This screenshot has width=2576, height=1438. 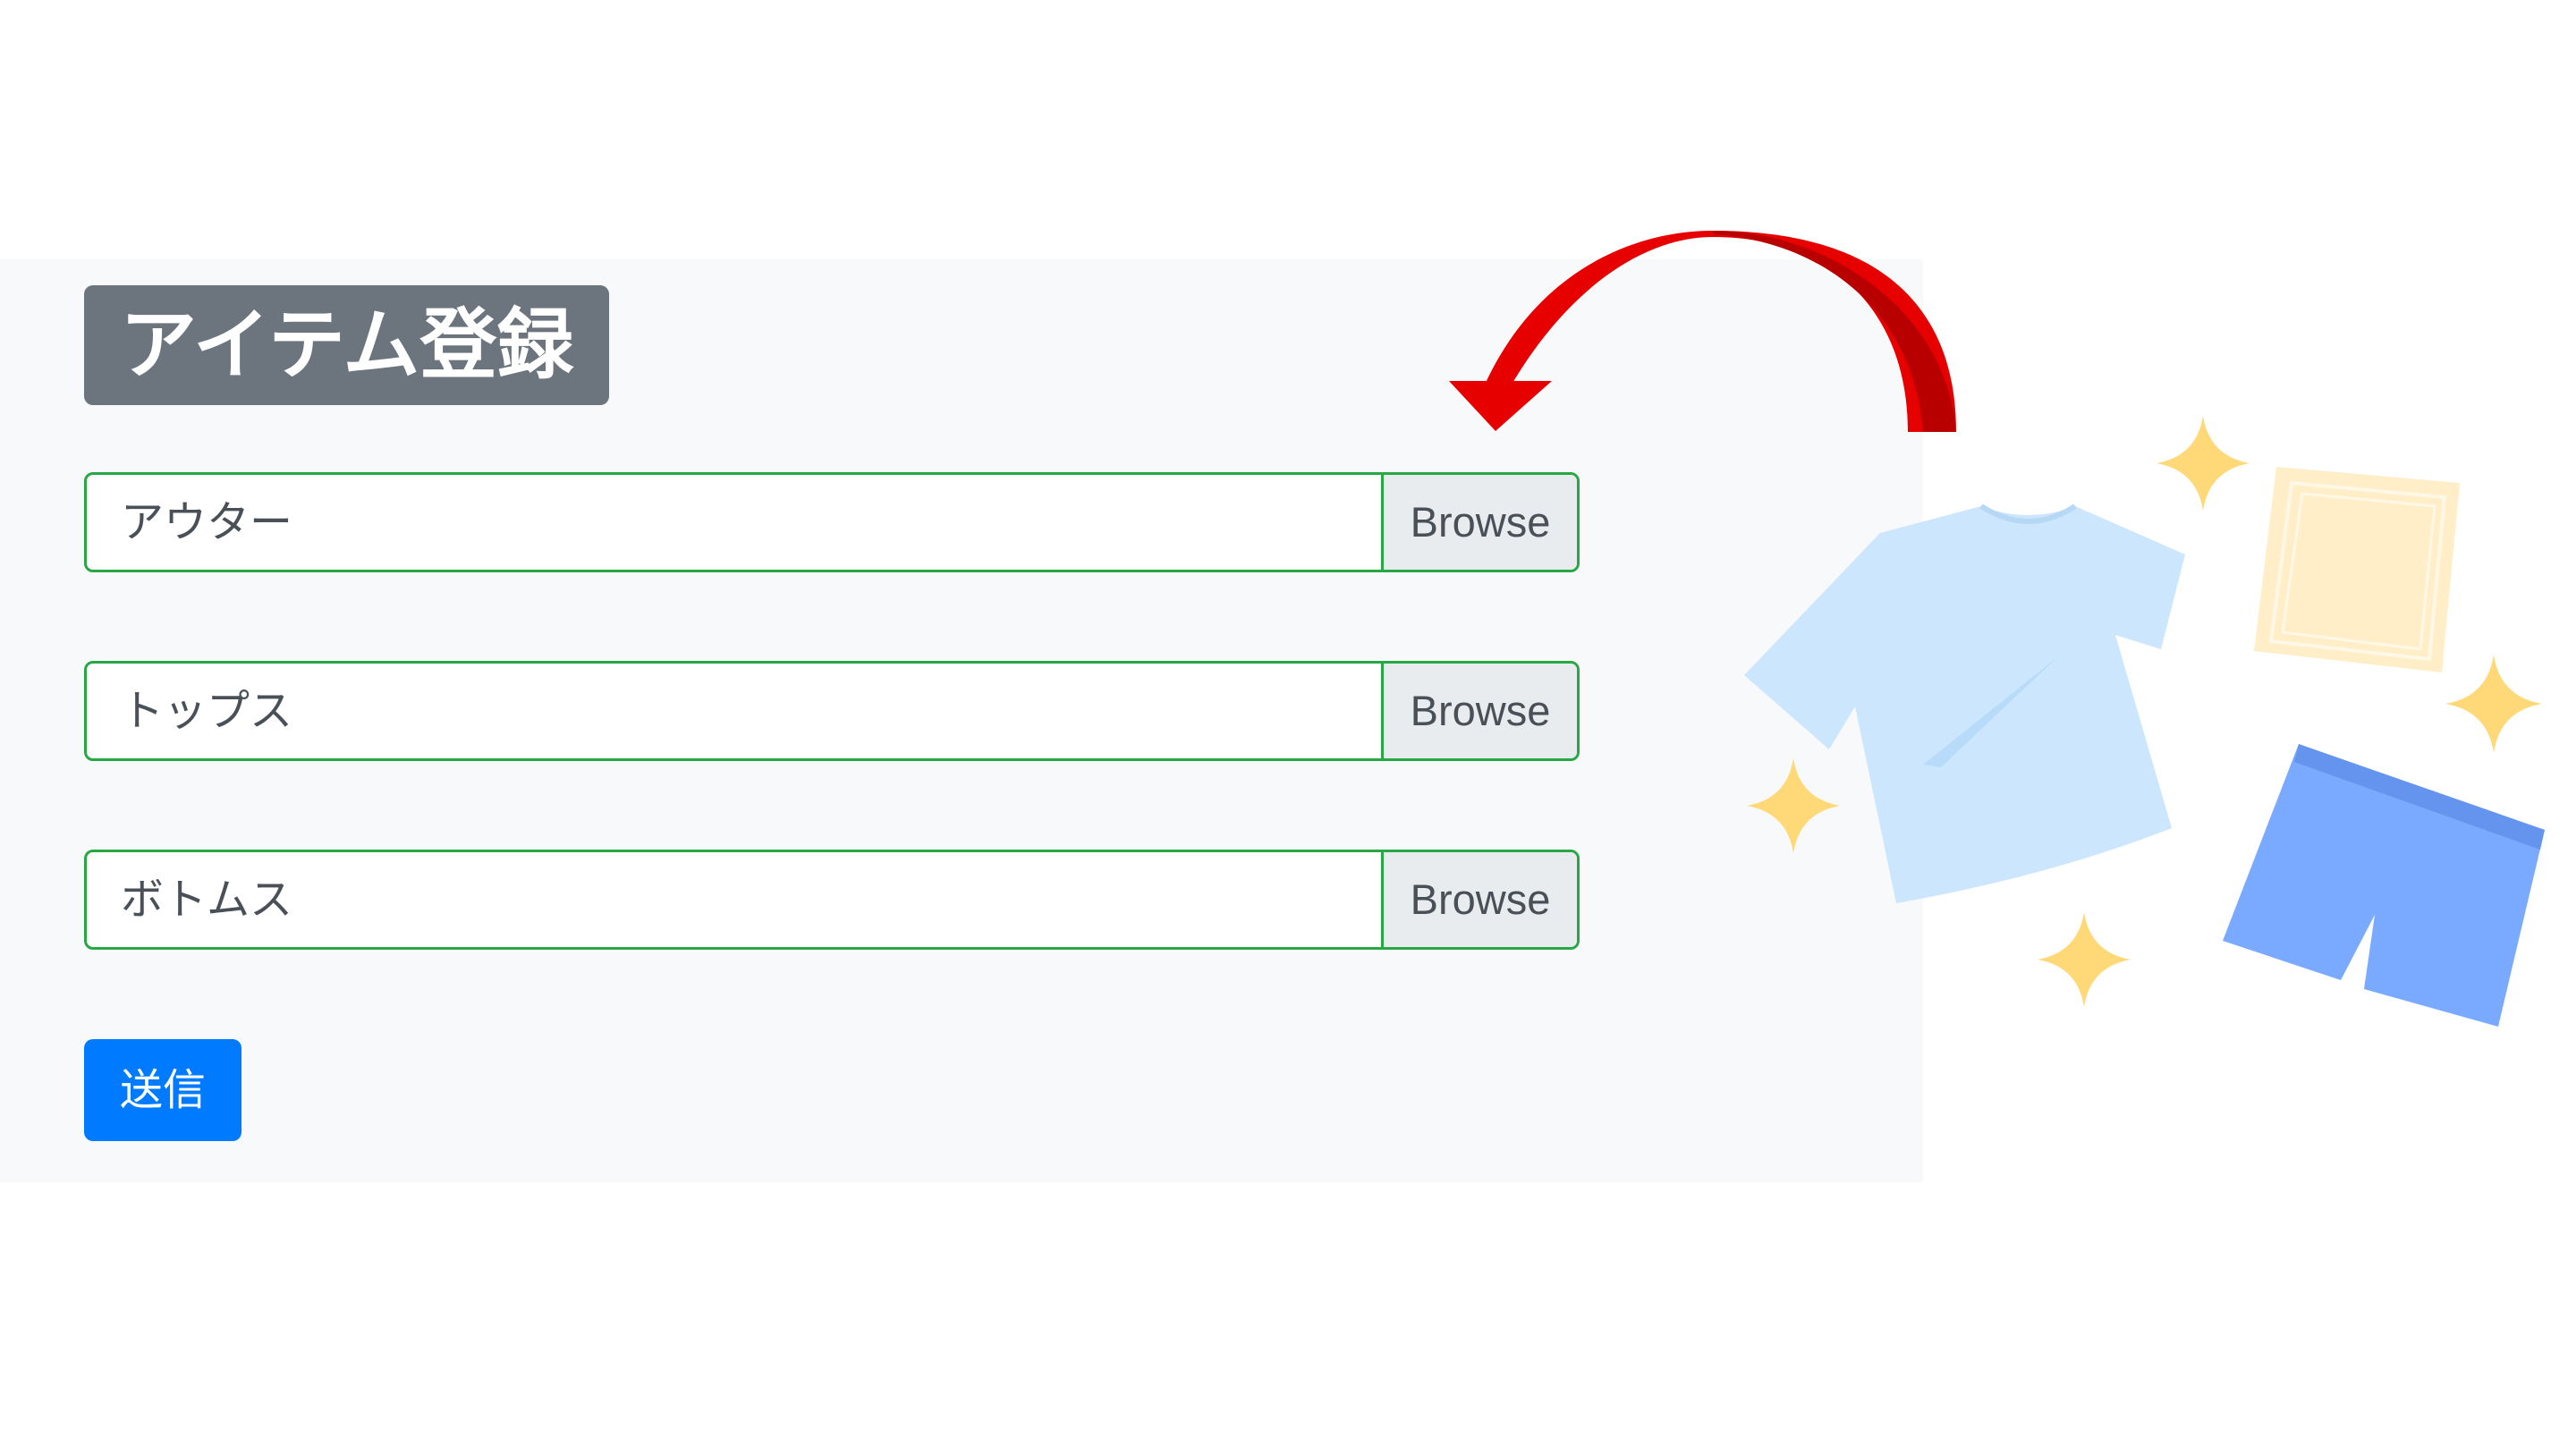 What do you see at coordinates (832, 900) in the screenshot?
I see `file-input-bottoms: ボトムス Browse` at bounding box center [832, 900].